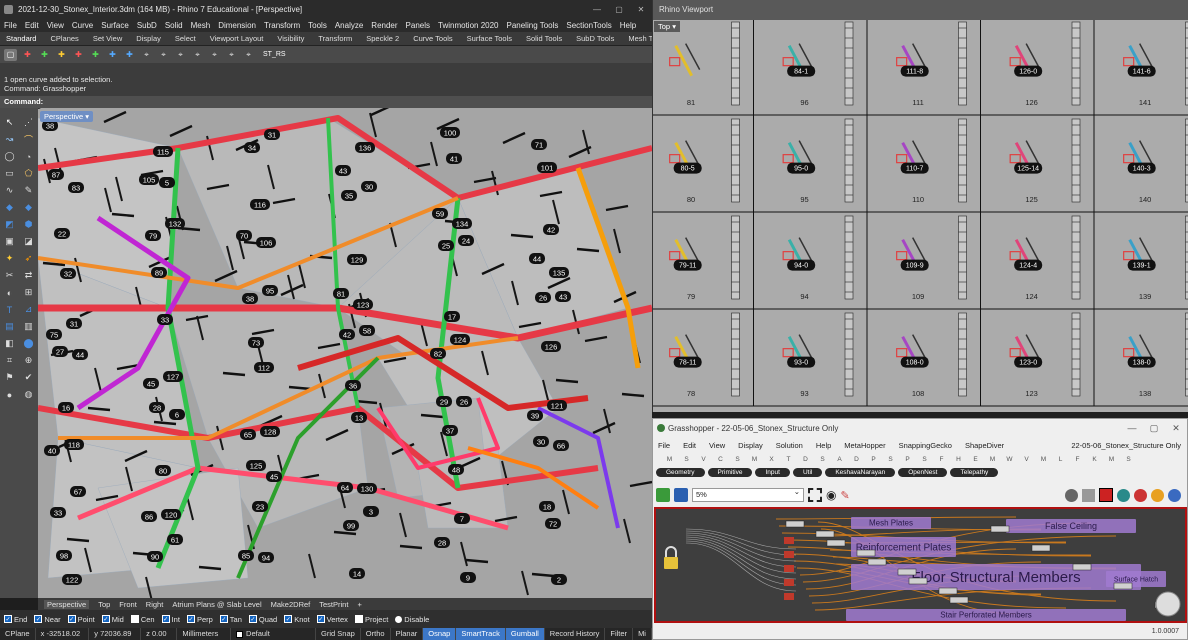 The height and width of the screenshot is (640, 1188). What do you see at coordinates (64, 38) in the screenshot?
I see `tab-cplanes: CPlanes` at bounding box center [64, 38].